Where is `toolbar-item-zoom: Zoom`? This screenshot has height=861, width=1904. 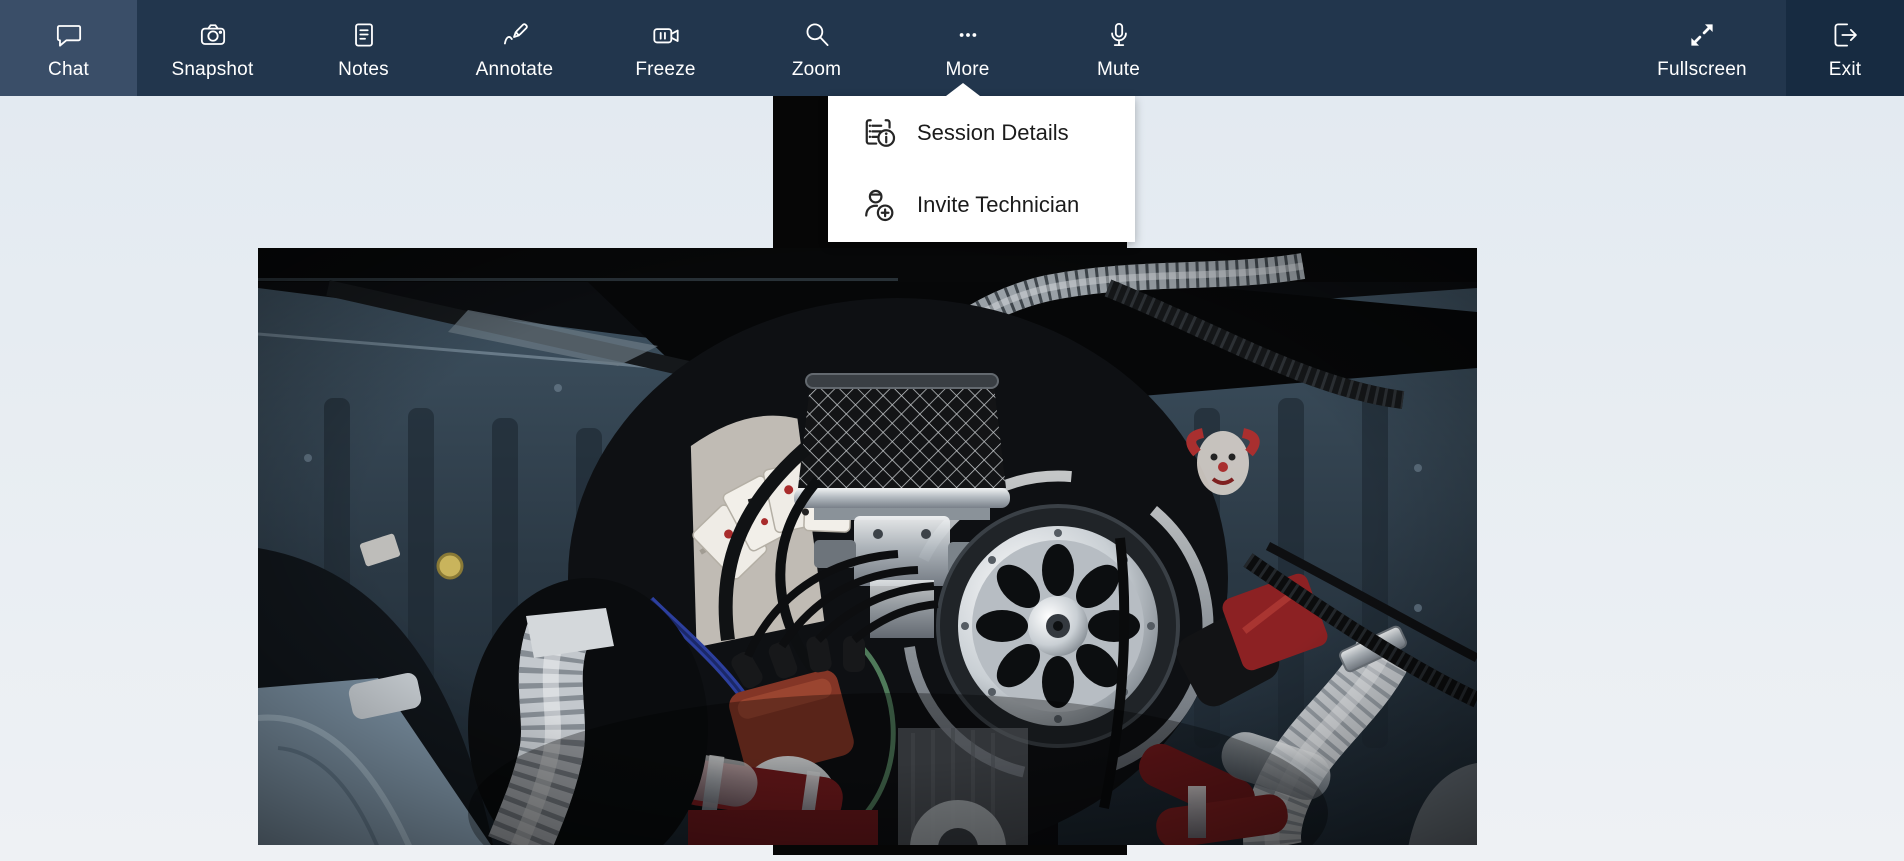
toolbar-item-zoom: Zoom is located at coordinates (816, 48).